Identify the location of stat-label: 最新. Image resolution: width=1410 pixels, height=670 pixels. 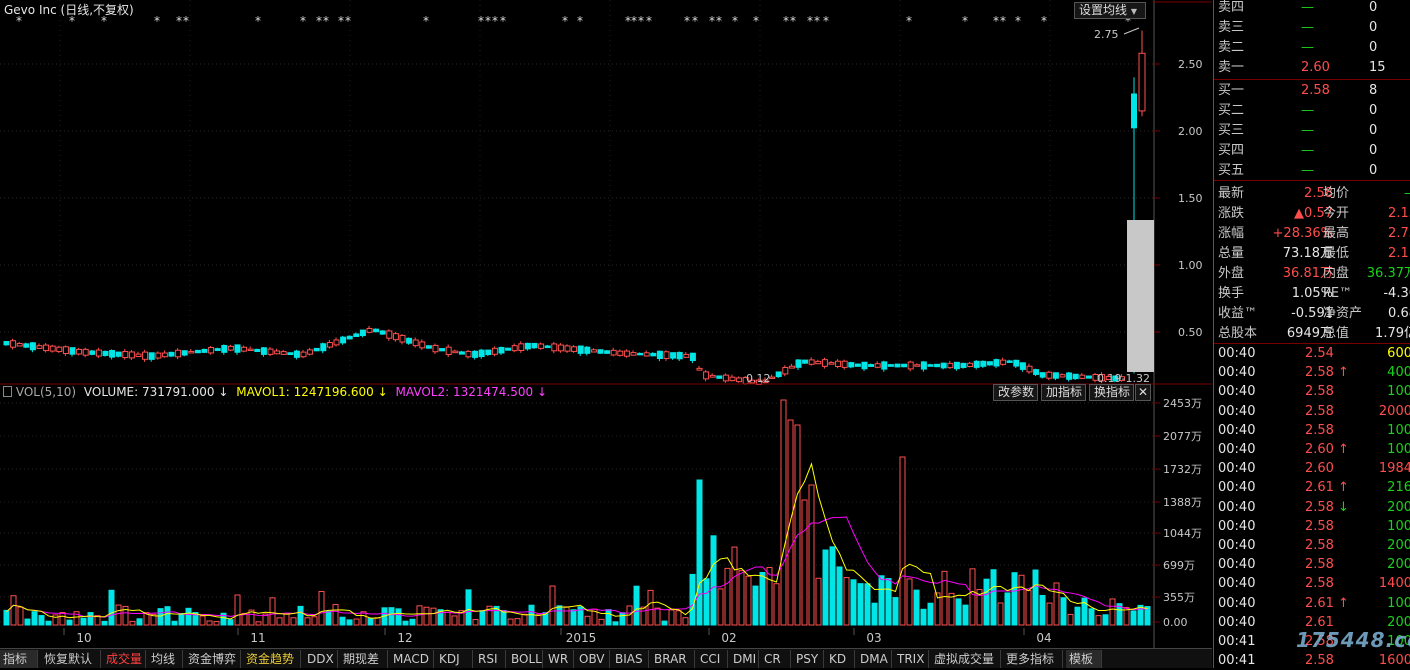
(1231, 193).